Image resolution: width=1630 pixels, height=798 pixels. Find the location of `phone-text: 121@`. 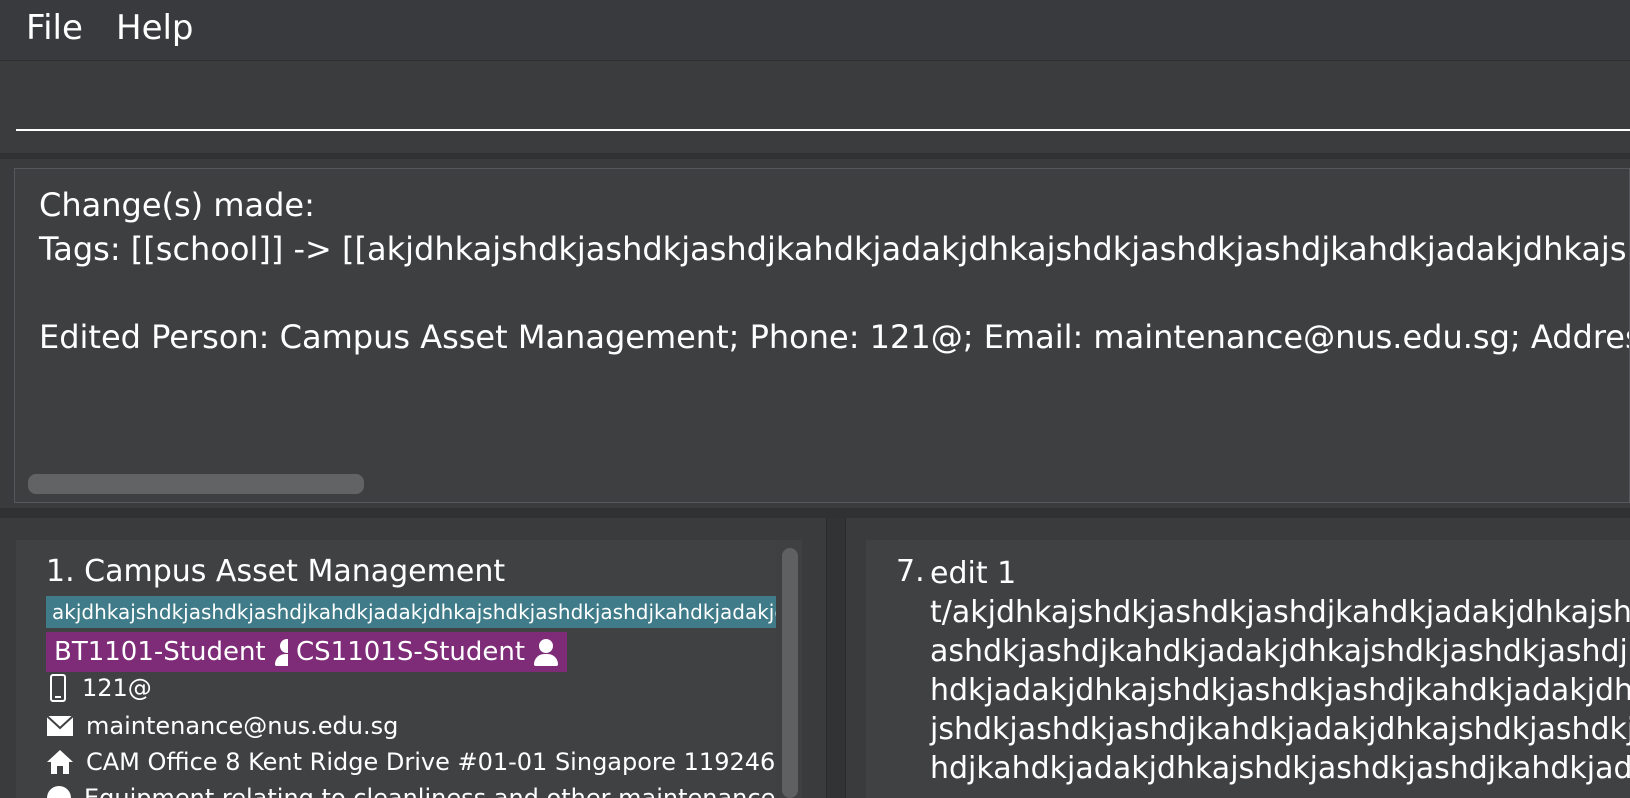

phone-text: 121@ is located at coordinates (117, 688).